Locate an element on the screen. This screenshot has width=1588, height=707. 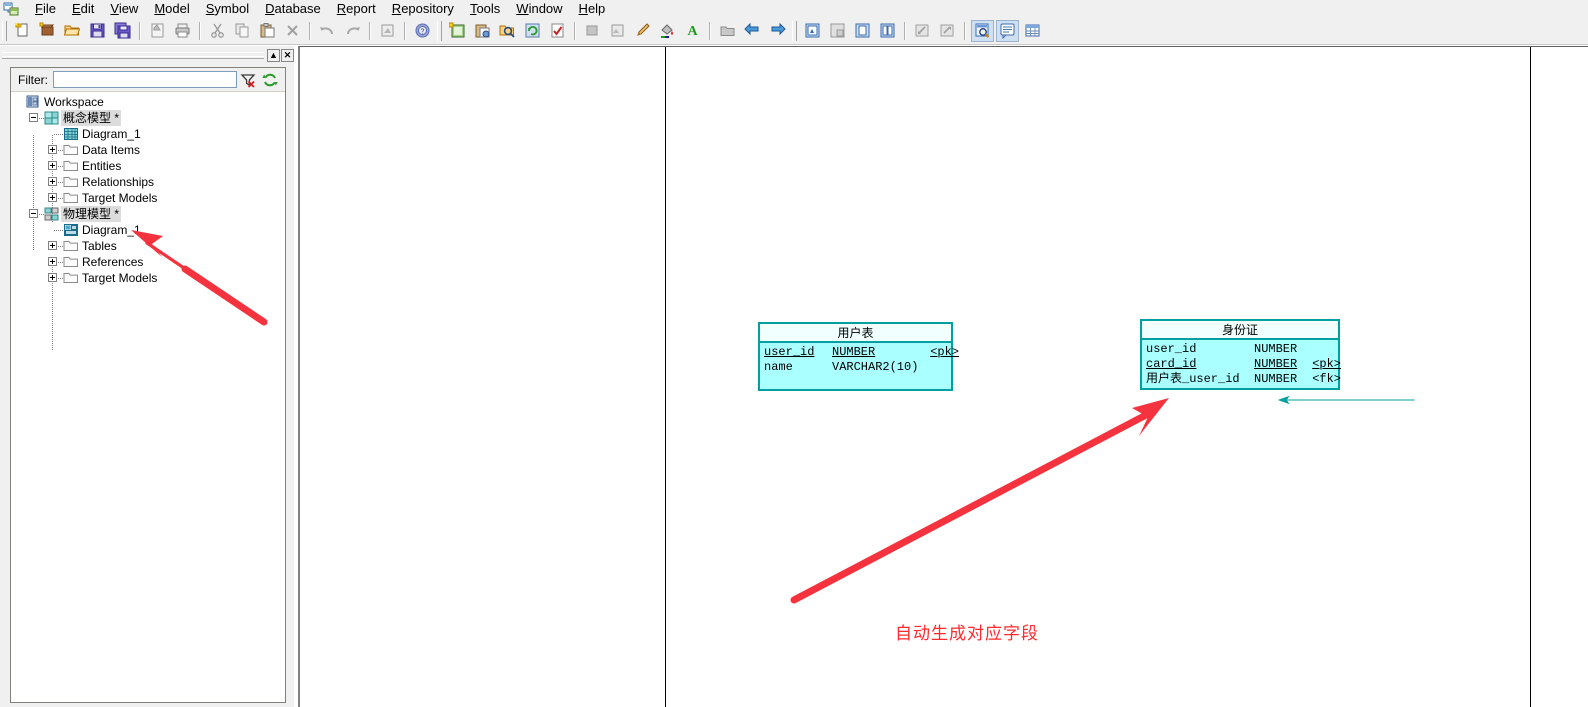
folder-icon is located at coordinates (71, 278).